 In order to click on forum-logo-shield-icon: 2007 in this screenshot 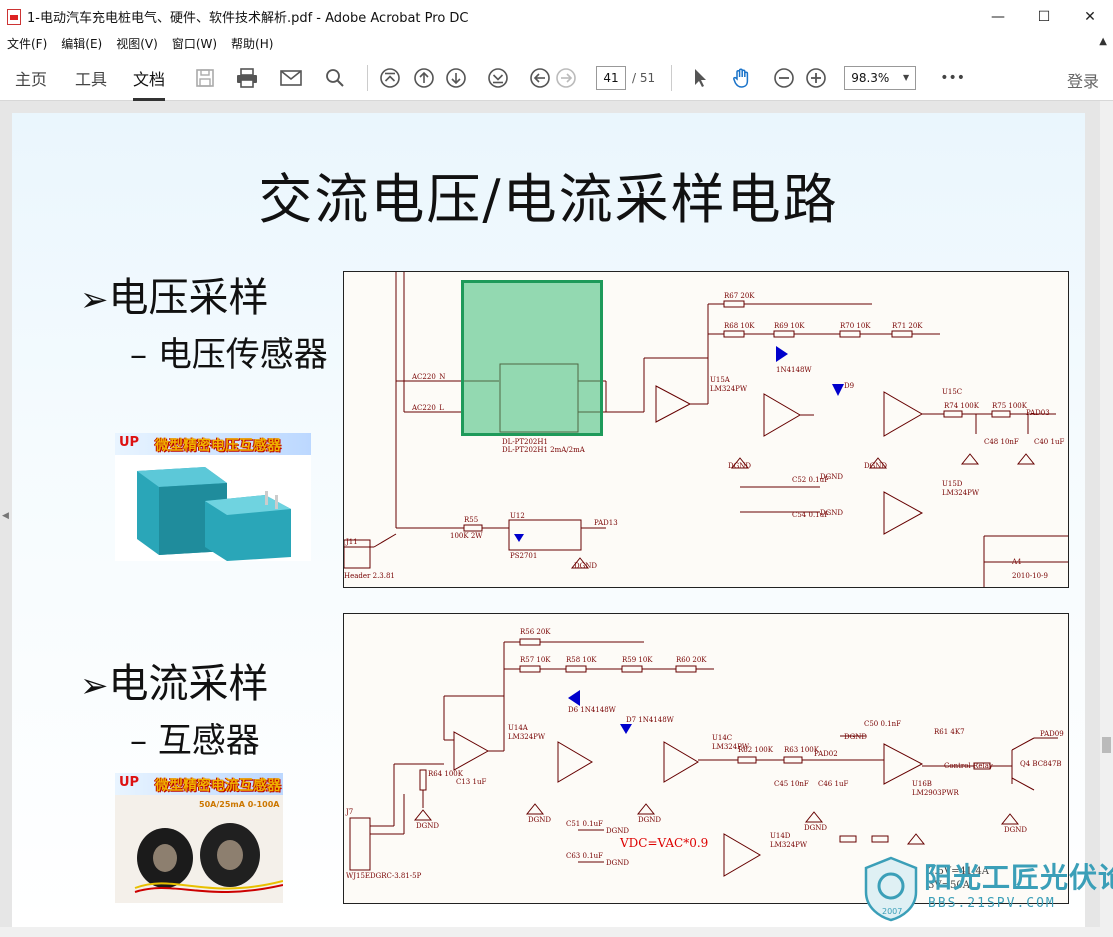, I will do `click(891, 889)`.